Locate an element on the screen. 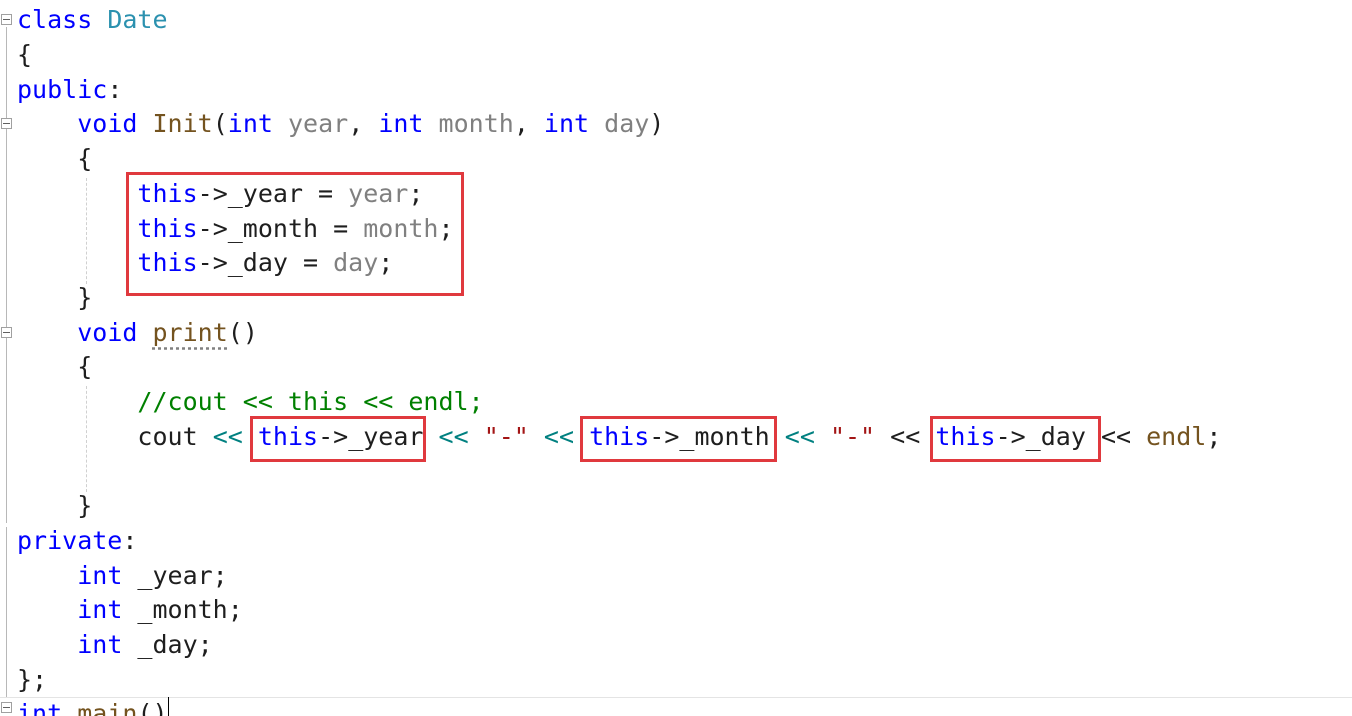 This screenshot has width=1352, height=716. function-print: print is located at coordinates (190, 332).